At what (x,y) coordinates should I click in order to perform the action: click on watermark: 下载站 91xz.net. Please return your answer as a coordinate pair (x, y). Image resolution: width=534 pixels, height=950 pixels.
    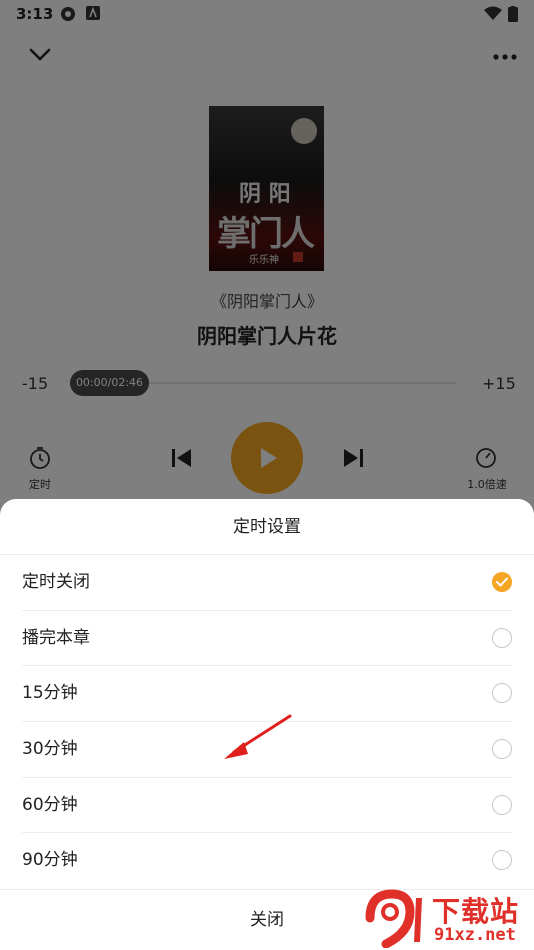
    Looking at the image, I should click on (447, 918).